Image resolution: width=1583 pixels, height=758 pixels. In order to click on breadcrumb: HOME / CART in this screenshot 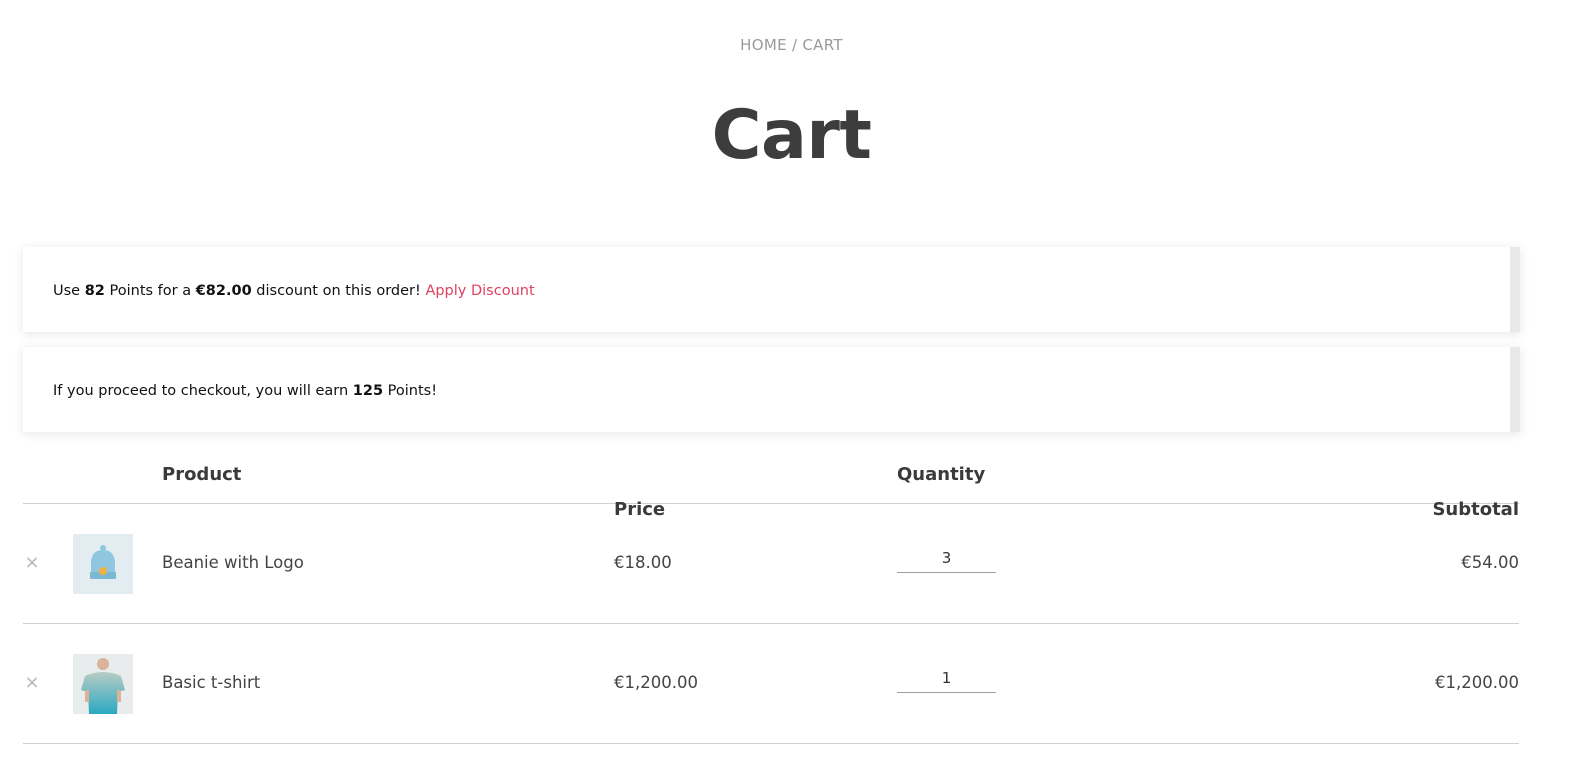, I will do `click(791, 45)`.